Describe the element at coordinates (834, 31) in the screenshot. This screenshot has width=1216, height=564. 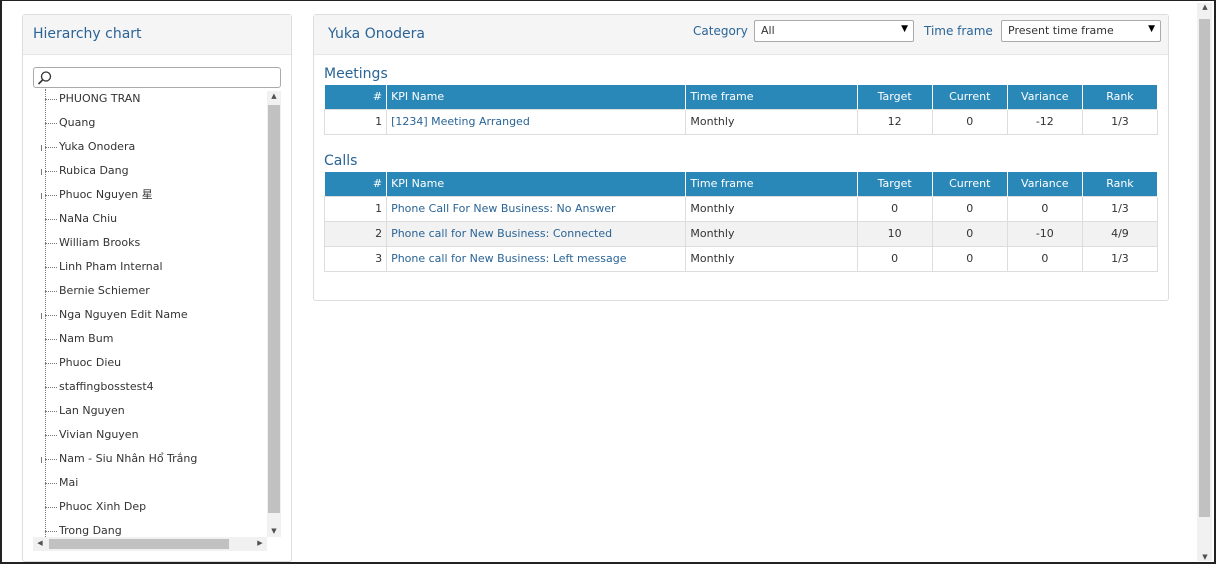
I see `category-select: All ▼` at that location.